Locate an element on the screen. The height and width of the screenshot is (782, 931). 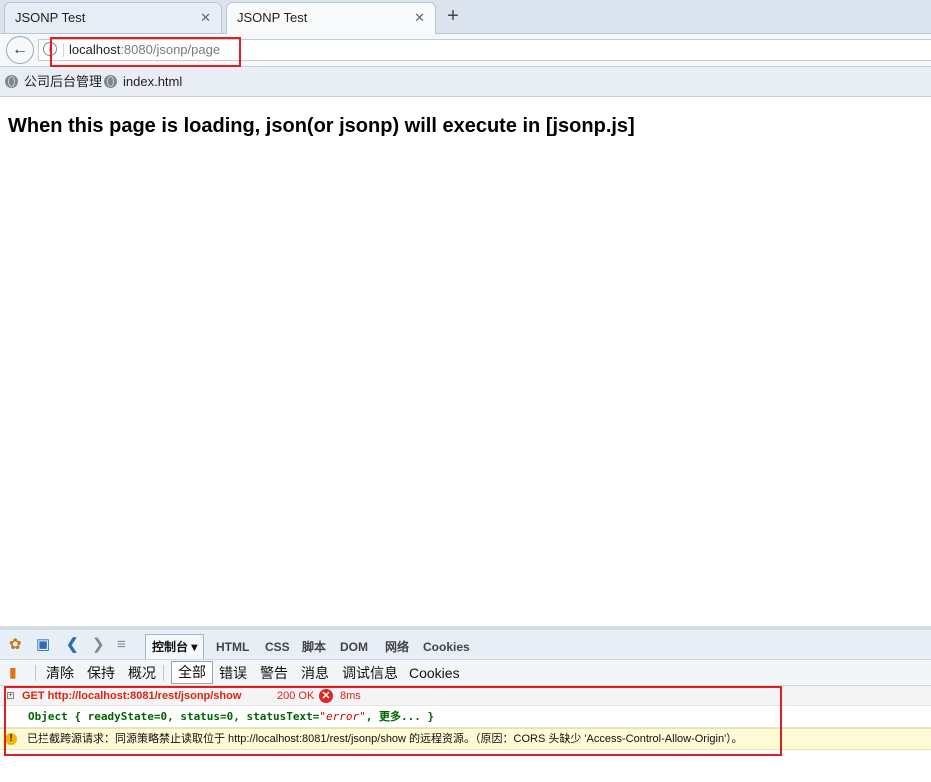
filter-debug-button: 调试信息 is located at coordinates (370, 673).